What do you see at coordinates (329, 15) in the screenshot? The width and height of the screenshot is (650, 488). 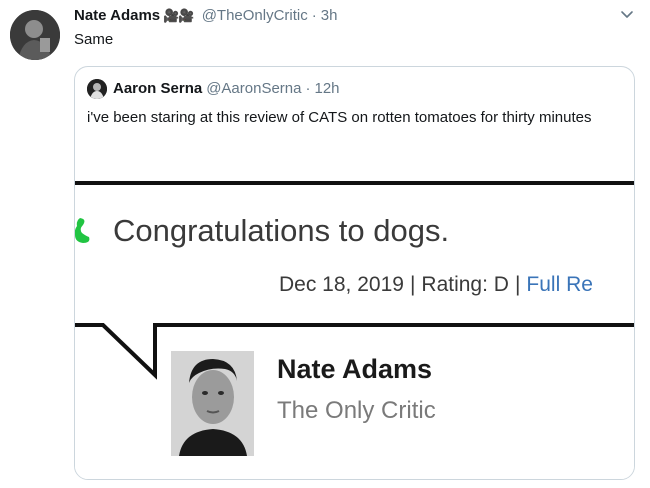 I see `tweet-timestamp: 3h` at bounding box center [329, 15].